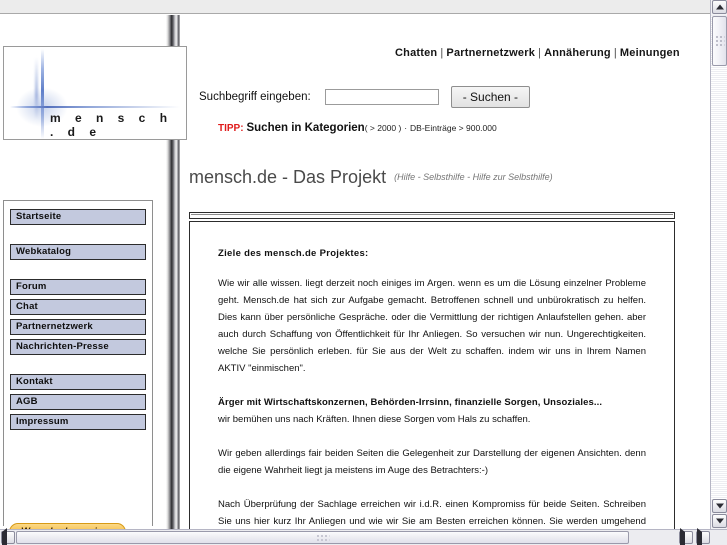 The image size is (727, 545). Describe the element at coordinates (650, 53) in the screenshot. I see `nav-link-meinungen: Meinungen` at that location.